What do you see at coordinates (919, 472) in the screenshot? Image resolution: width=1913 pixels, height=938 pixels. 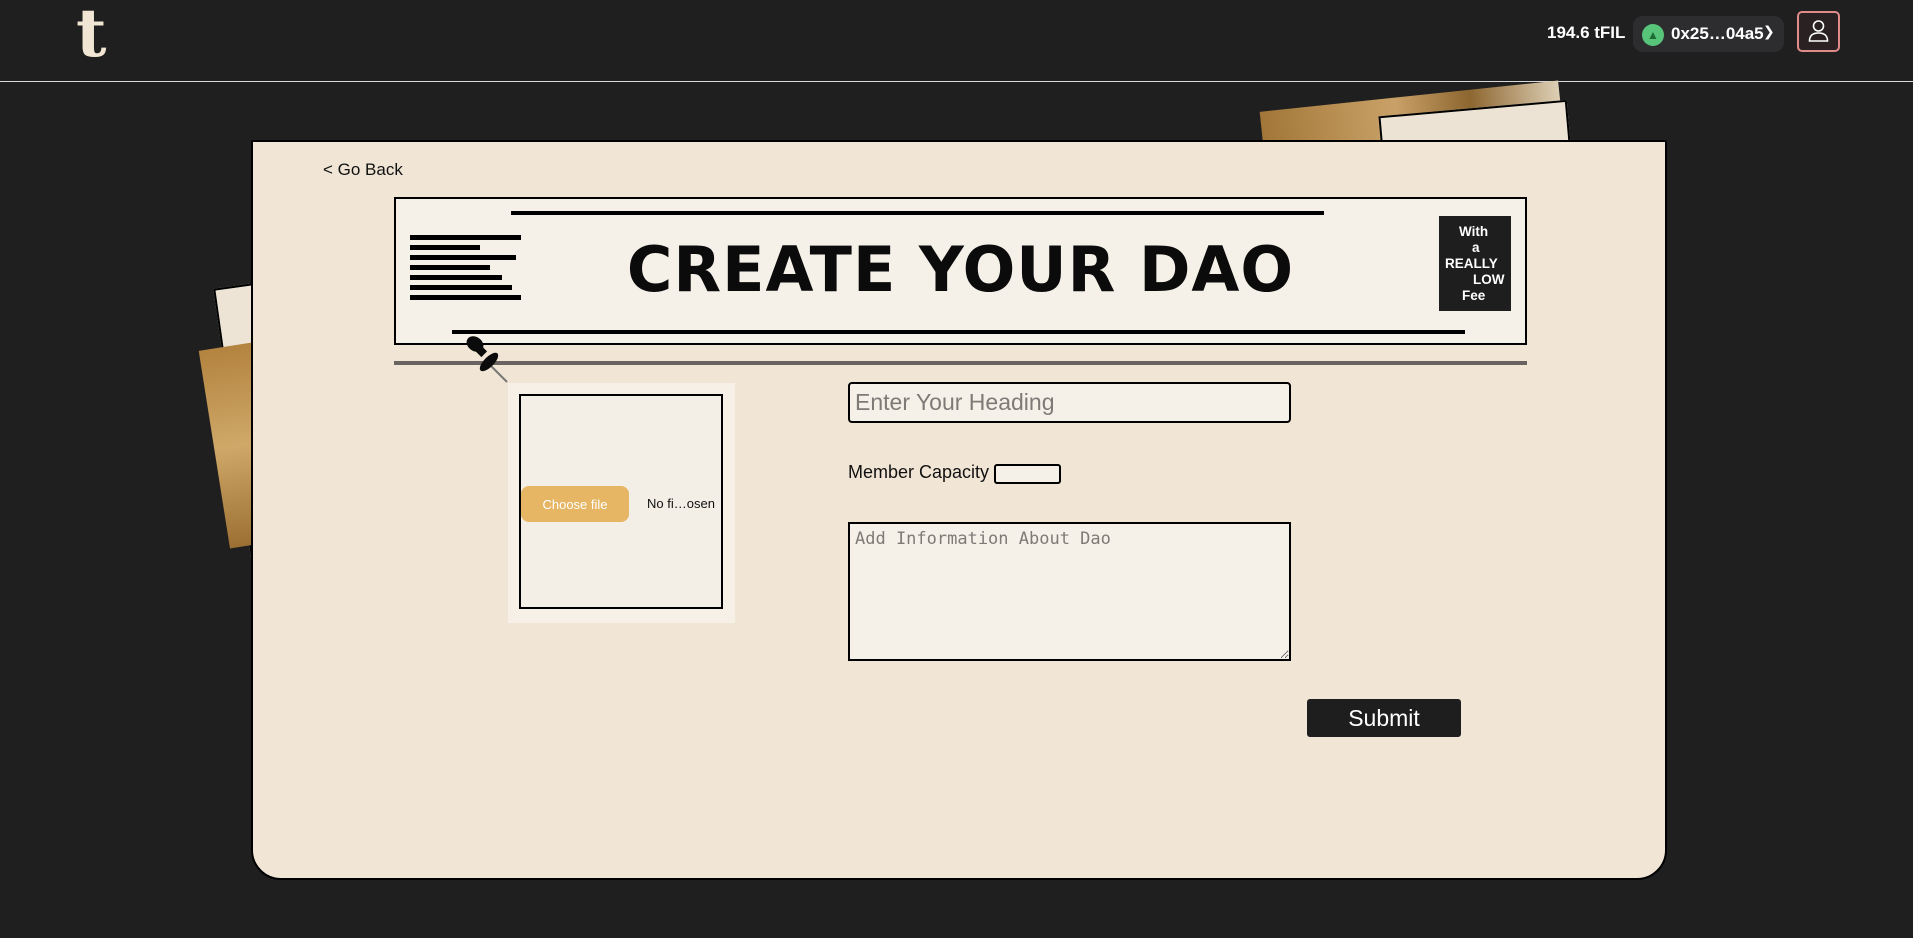 I see `member-capacity-label: Member Capacity` at bounding box center [919, 472].